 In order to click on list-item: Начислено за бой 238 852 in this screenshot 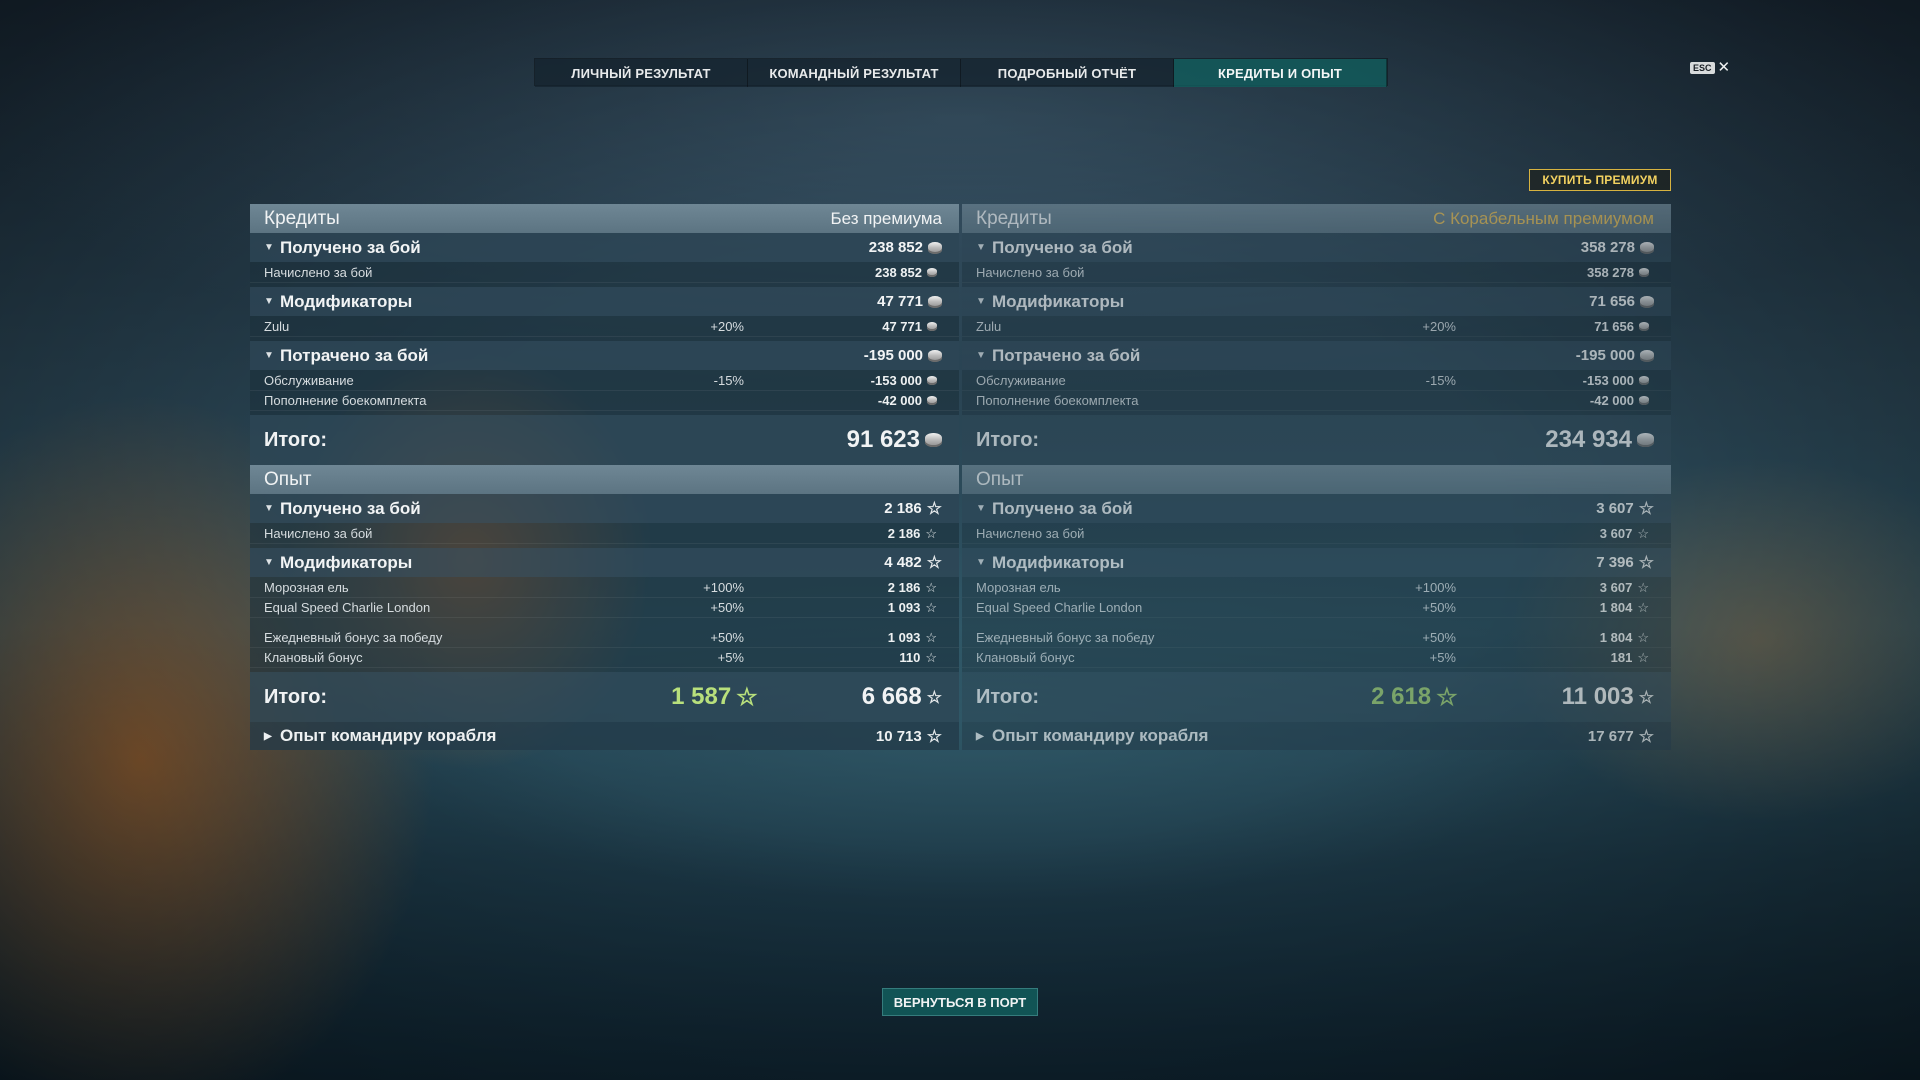, I will do `click(604, 273)`.